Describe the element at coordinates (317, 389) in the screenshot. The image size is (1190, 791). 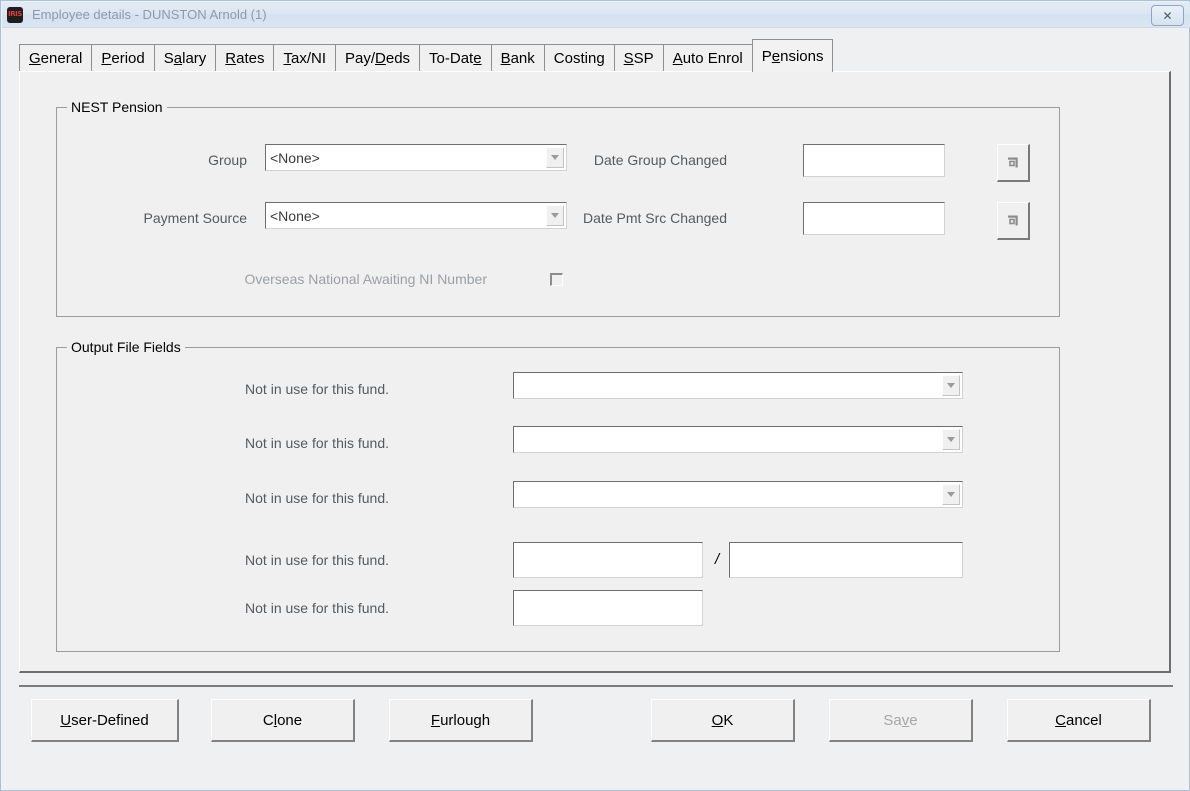
I see `output-row-label-0: Not in use for this fund.` at that location.